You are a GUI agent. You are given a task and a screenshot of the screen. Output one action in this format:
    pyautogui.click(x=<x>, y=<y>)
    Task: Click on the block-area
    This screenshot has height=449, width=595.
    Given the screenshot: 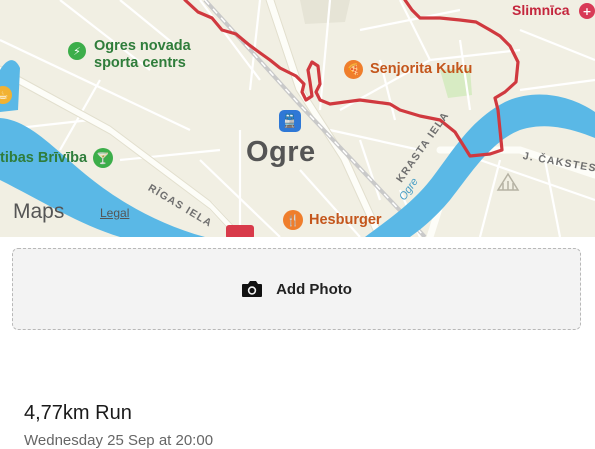 What is the action you would take?
    pyautogui.click(x=325, y=12)
    